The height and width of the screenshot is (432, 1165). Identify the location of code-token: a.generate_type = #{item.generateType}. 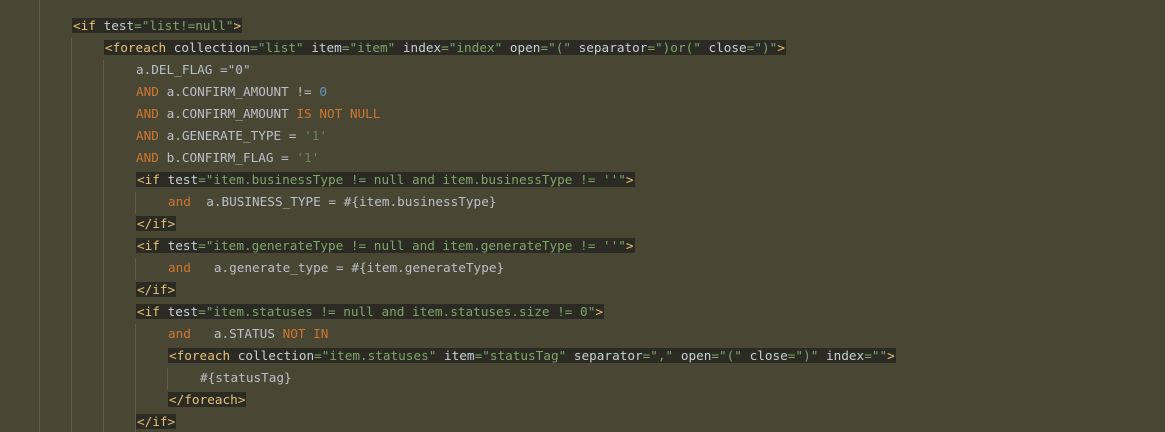
(359, 267).